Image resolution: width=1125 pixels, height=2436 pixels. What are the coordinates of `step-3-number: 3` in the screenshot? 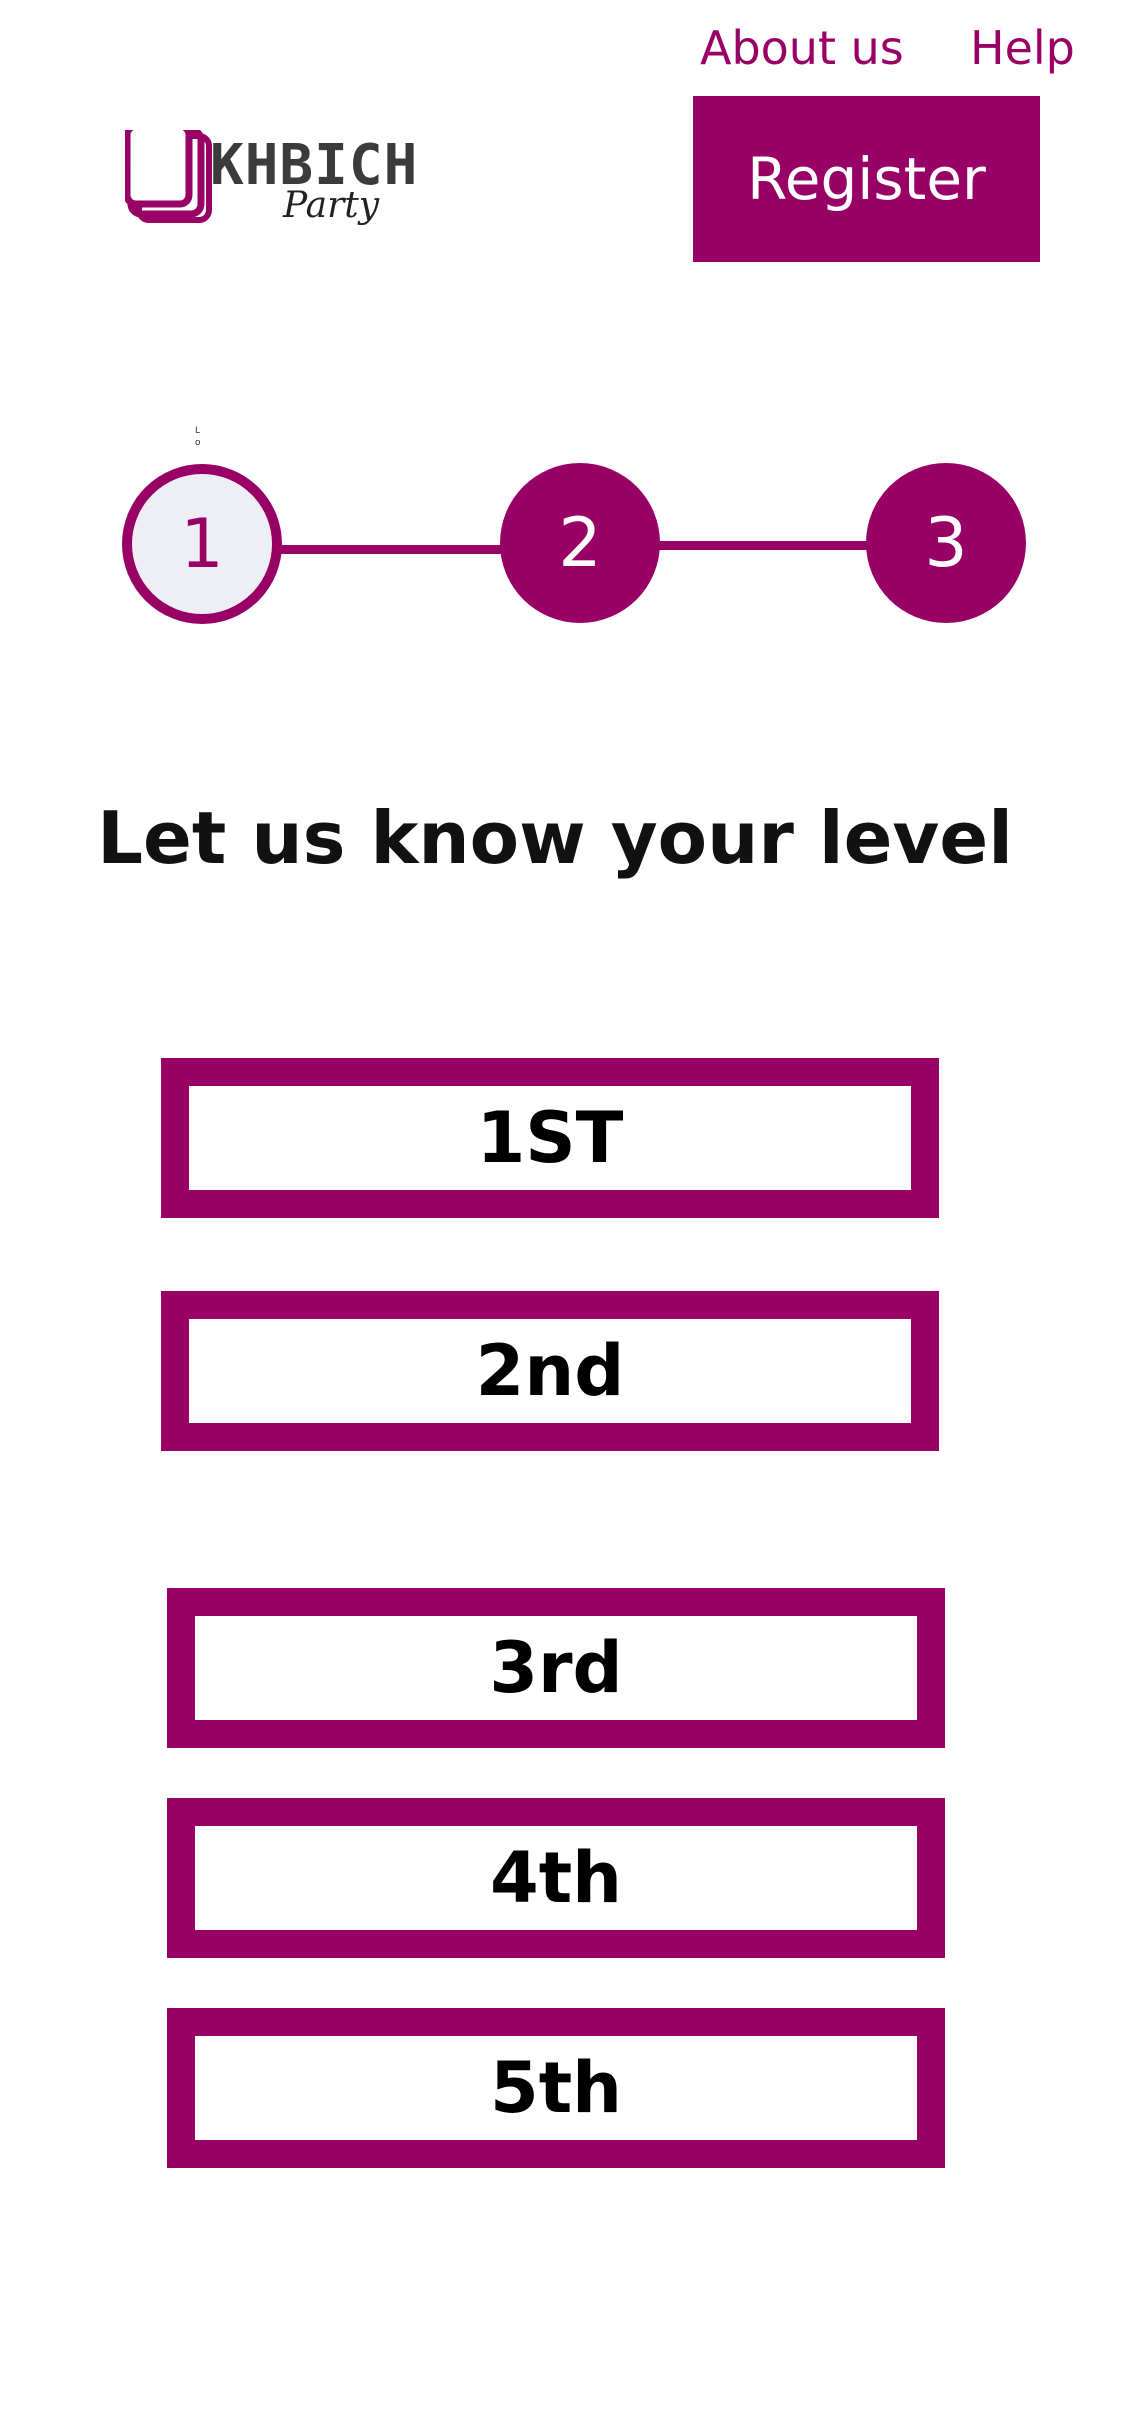 It's located at (946, 543).